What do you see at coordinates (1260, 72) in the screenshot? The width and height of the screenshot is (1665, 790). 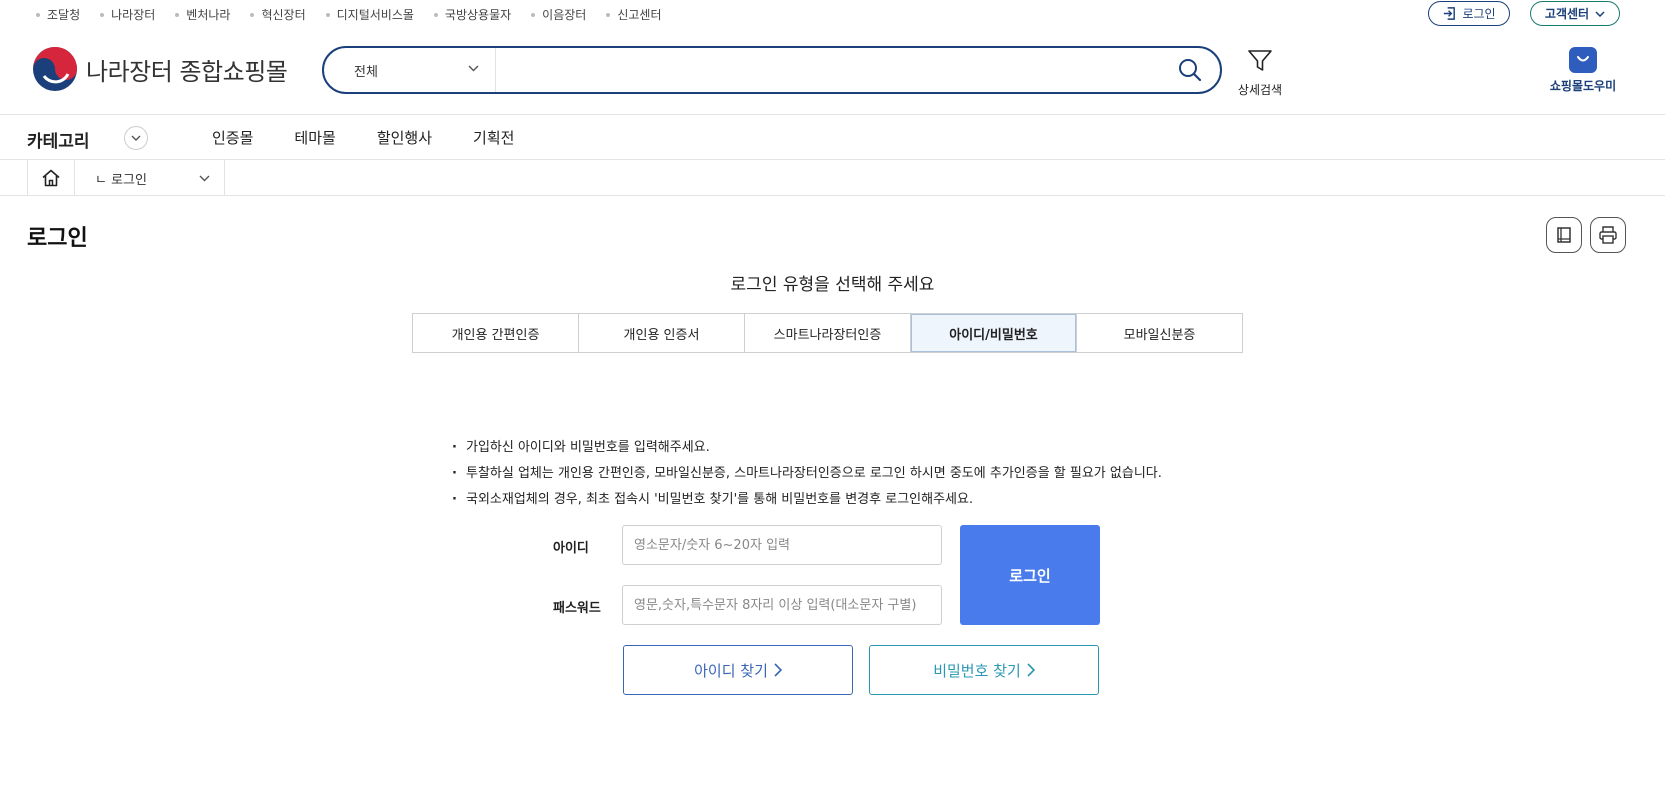 I see `detail-search-button: 상세검색` at bounding box center [1260, 72].